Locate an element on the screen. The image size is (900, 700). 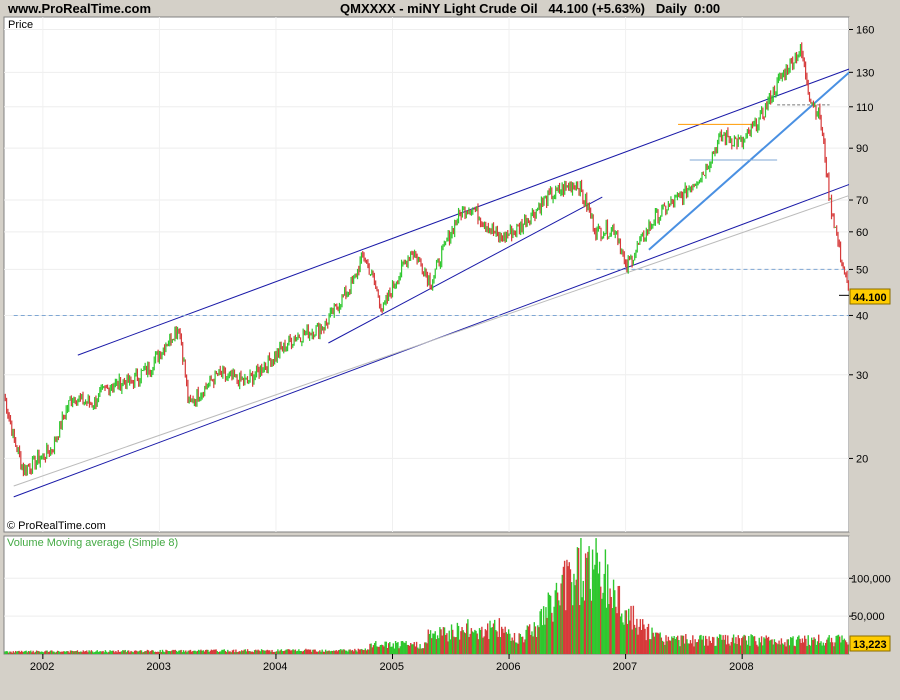
time-tick-label: 2005 is located at coordinates (392, 667).